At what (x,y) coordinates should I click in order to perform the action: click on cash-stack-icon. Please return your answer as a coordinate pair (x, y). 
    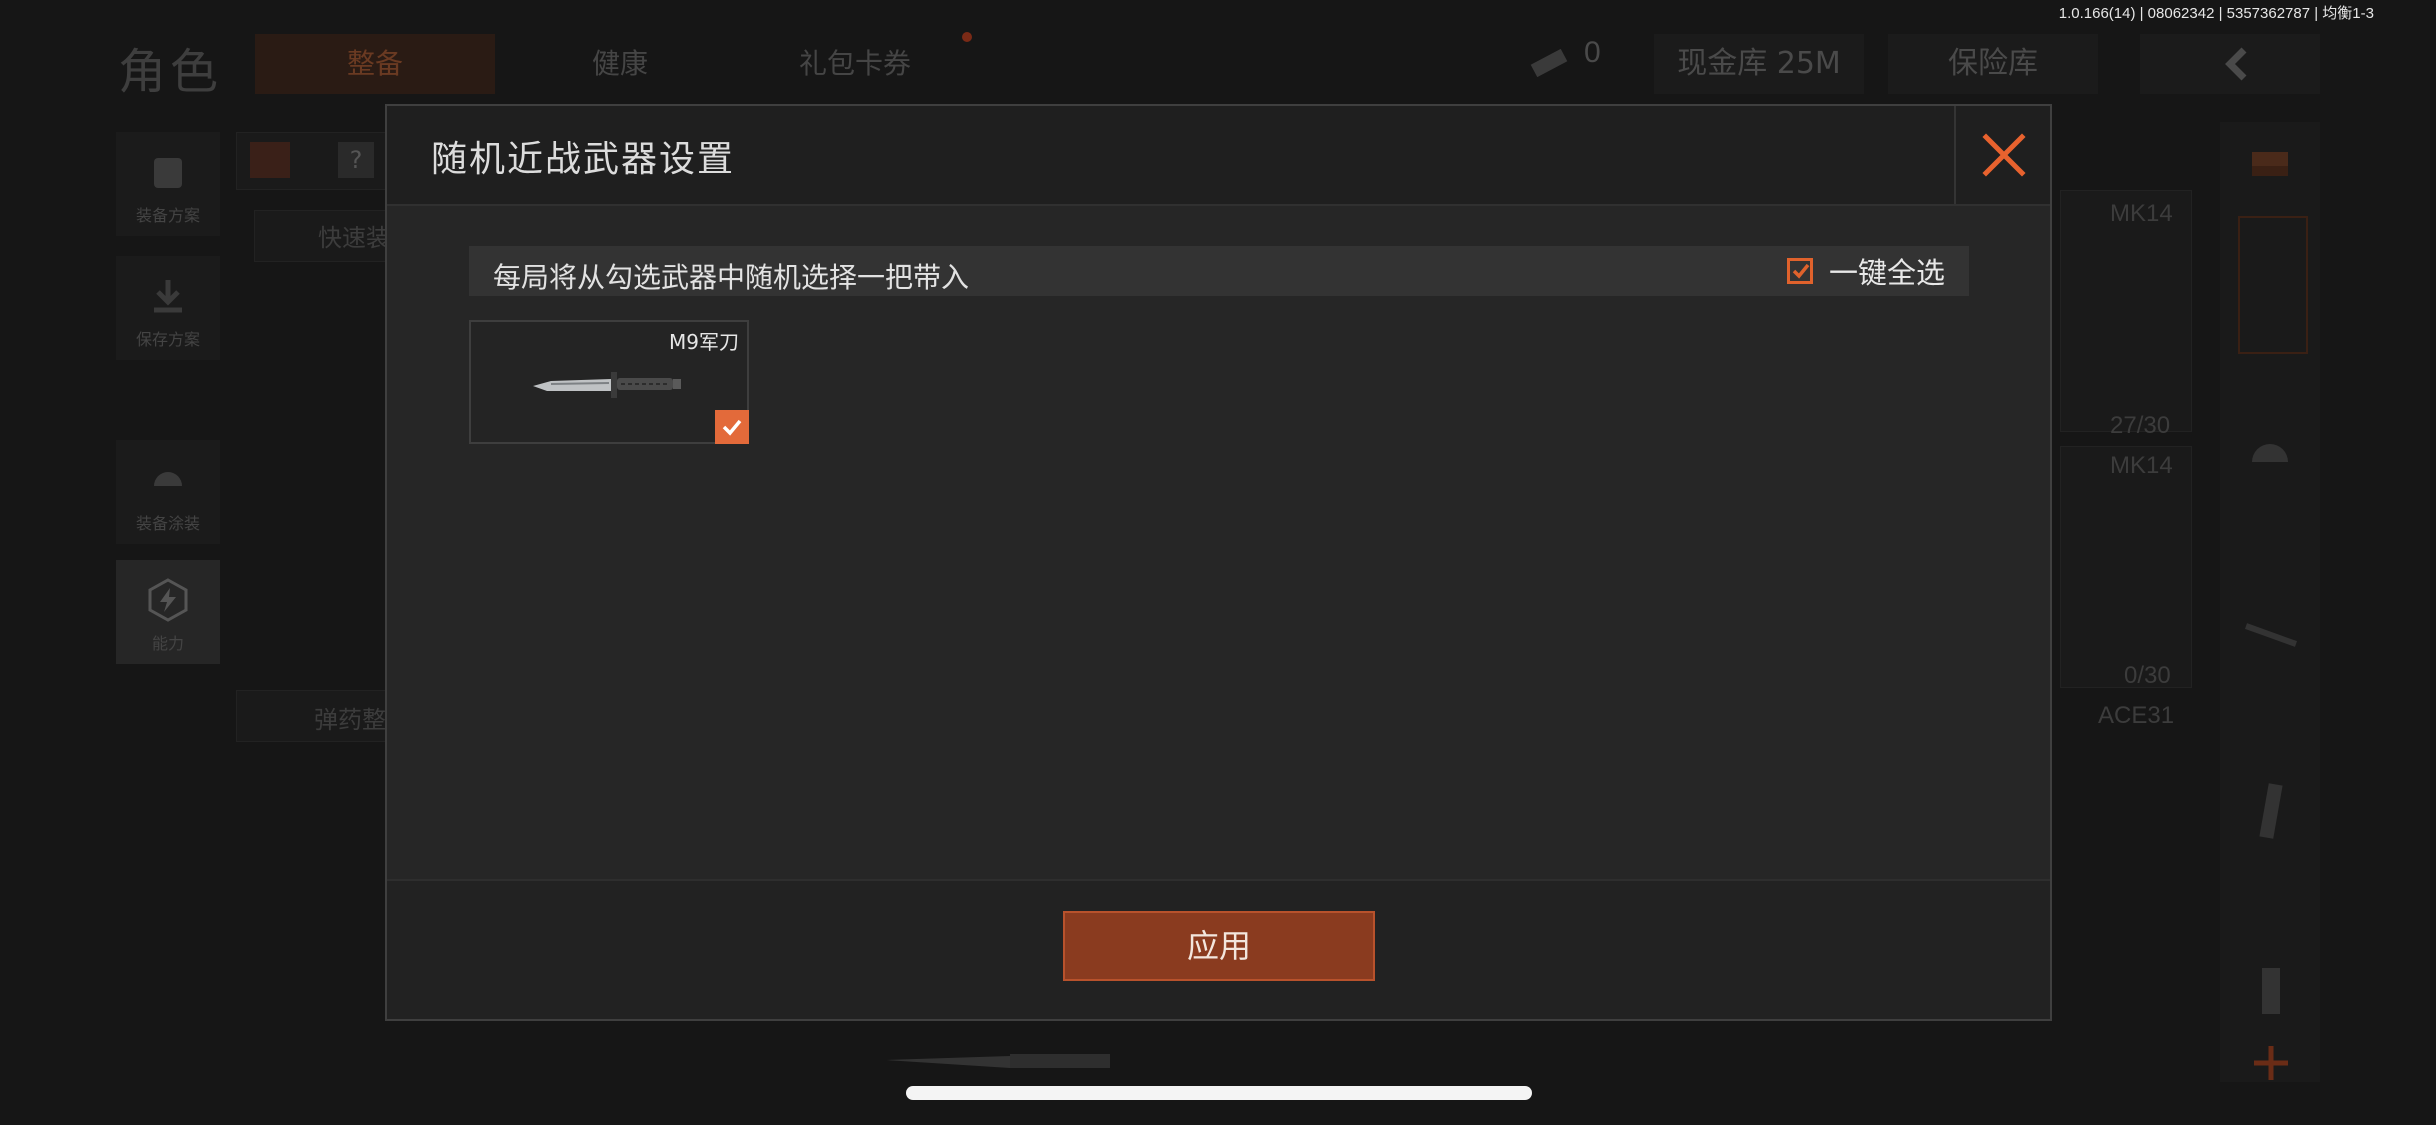
    Looking at the image, I should click on (1550, 62).